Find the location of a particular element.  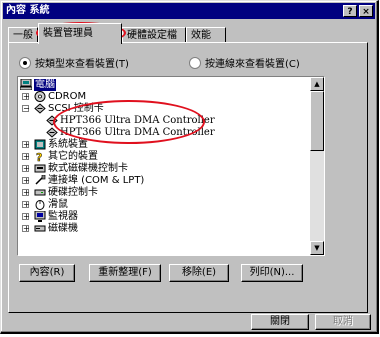

radio-selected-icon is located at coordinates (25, 63).